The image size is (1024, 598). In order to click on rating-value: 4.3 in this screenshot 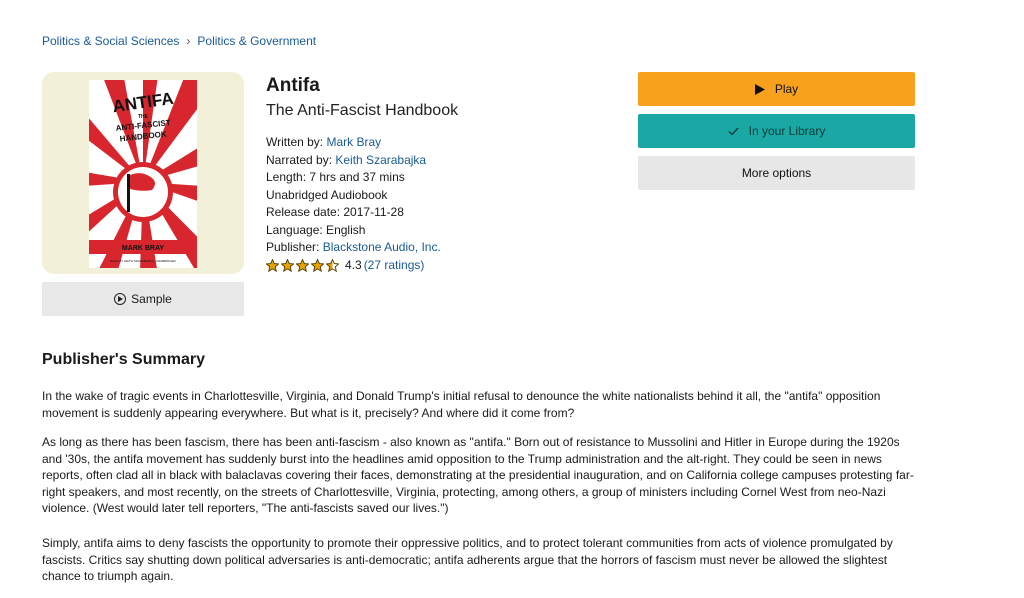, I will do `click(353, 264)`.